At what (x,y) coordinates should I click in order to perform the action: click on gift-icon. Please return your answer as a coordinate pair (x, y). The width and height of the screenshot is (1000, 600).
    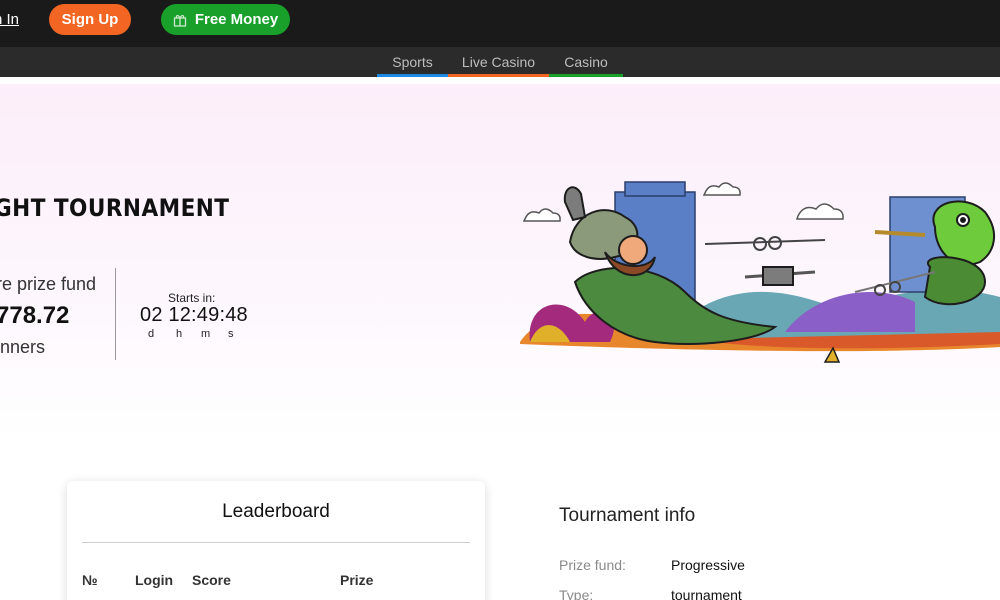
    Looking at the image, I should click on (180, 20).